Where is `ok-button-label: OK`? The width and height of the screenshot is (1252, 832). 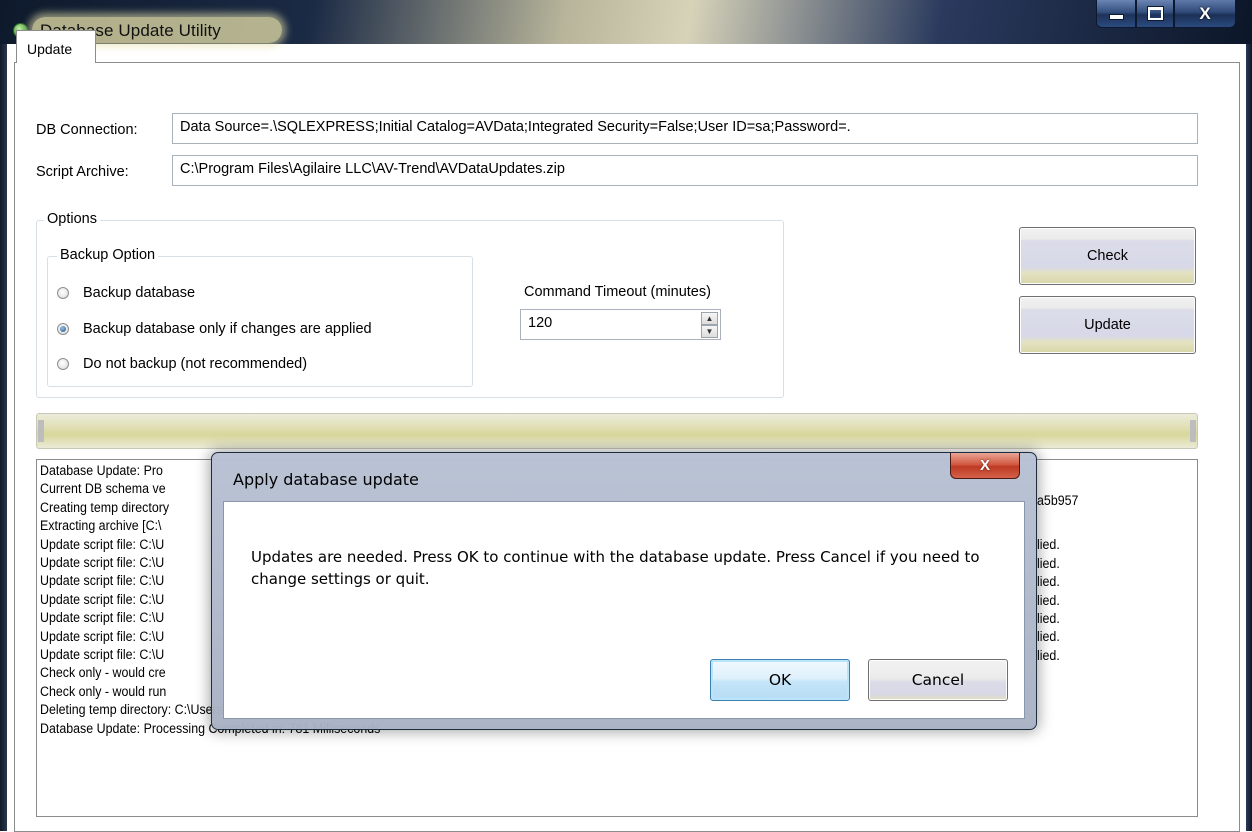
ok-button-label: OK is located at coordinates (780, 680).